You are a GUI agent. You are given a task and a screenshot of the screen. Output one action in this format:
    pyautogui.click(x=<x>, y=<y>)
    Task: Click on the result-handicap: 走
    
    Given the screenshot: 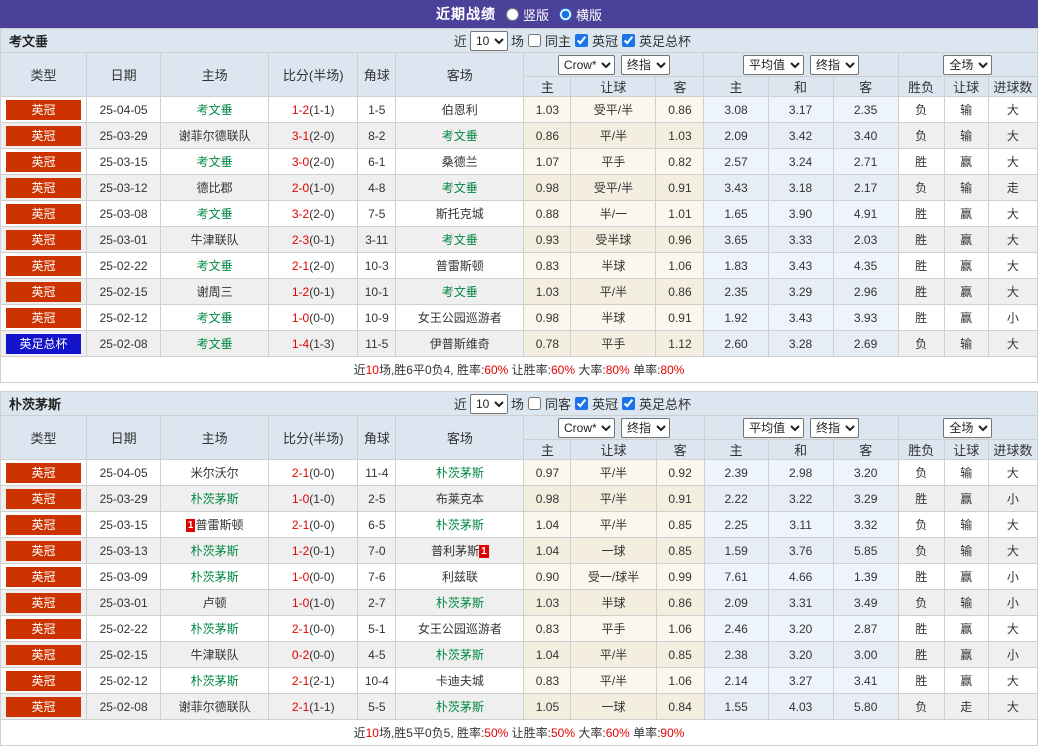 What is the action you would take?
    pyautogui.click(x=966, y=706)
    